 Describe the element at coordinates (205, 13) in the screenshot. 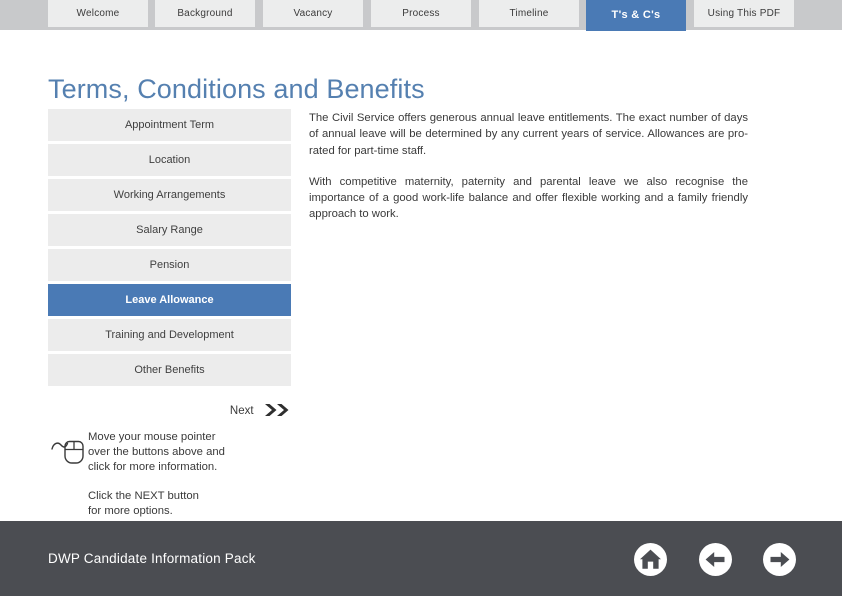

I see `tab-background: Background` at that location.